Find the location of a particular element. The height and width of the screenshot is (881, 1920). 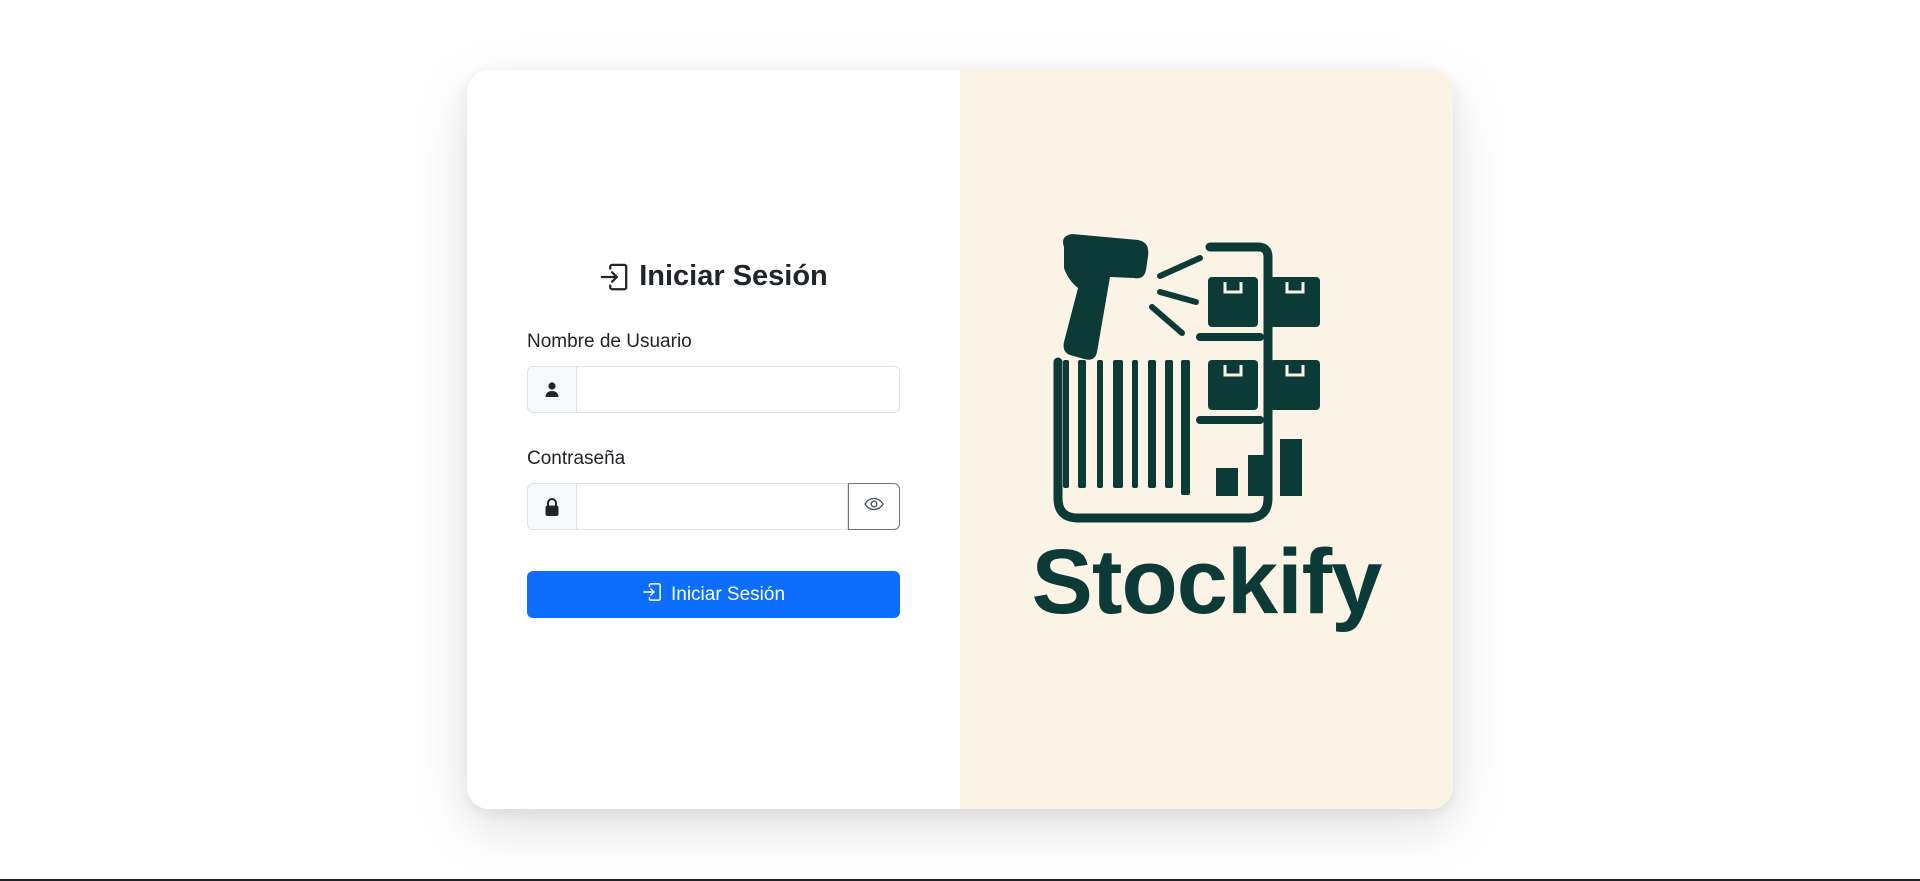

brand-name: Stockify is located at coordinates (1207, 582).